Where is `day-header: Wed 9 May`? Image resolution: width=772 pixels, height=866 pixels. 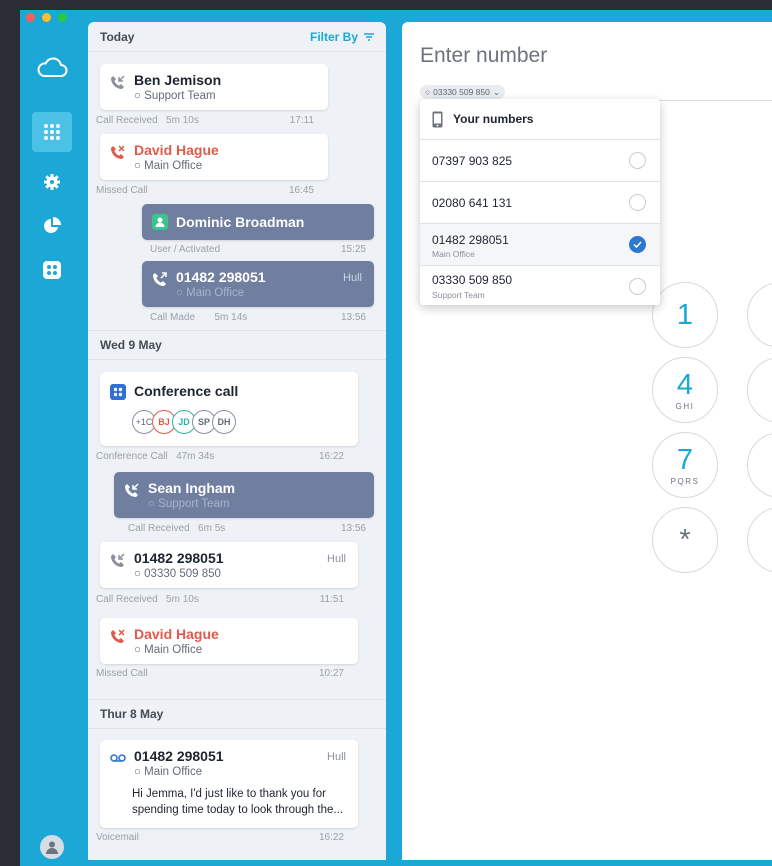
day-header: Wed 9 May is located at coordinates (237, 345).